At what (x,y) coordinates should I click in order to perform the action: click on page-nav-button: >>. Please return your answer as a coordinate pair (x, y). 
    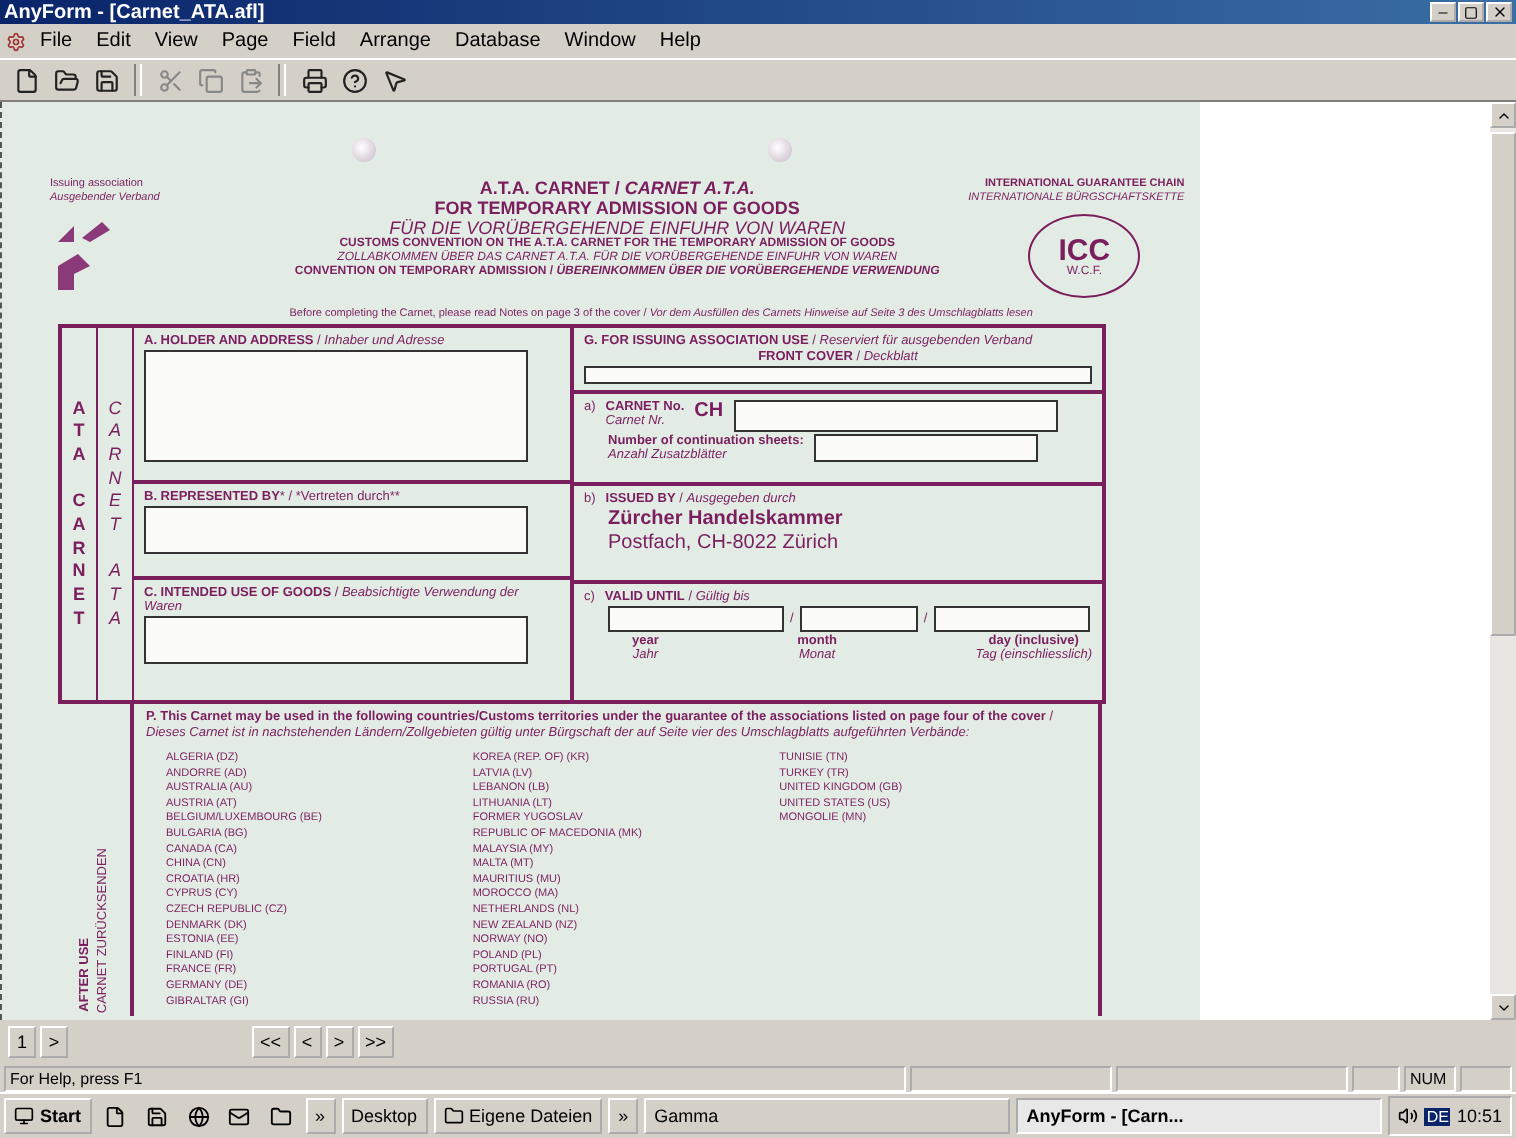
    Looking at the image, I should click on (376, 1042).